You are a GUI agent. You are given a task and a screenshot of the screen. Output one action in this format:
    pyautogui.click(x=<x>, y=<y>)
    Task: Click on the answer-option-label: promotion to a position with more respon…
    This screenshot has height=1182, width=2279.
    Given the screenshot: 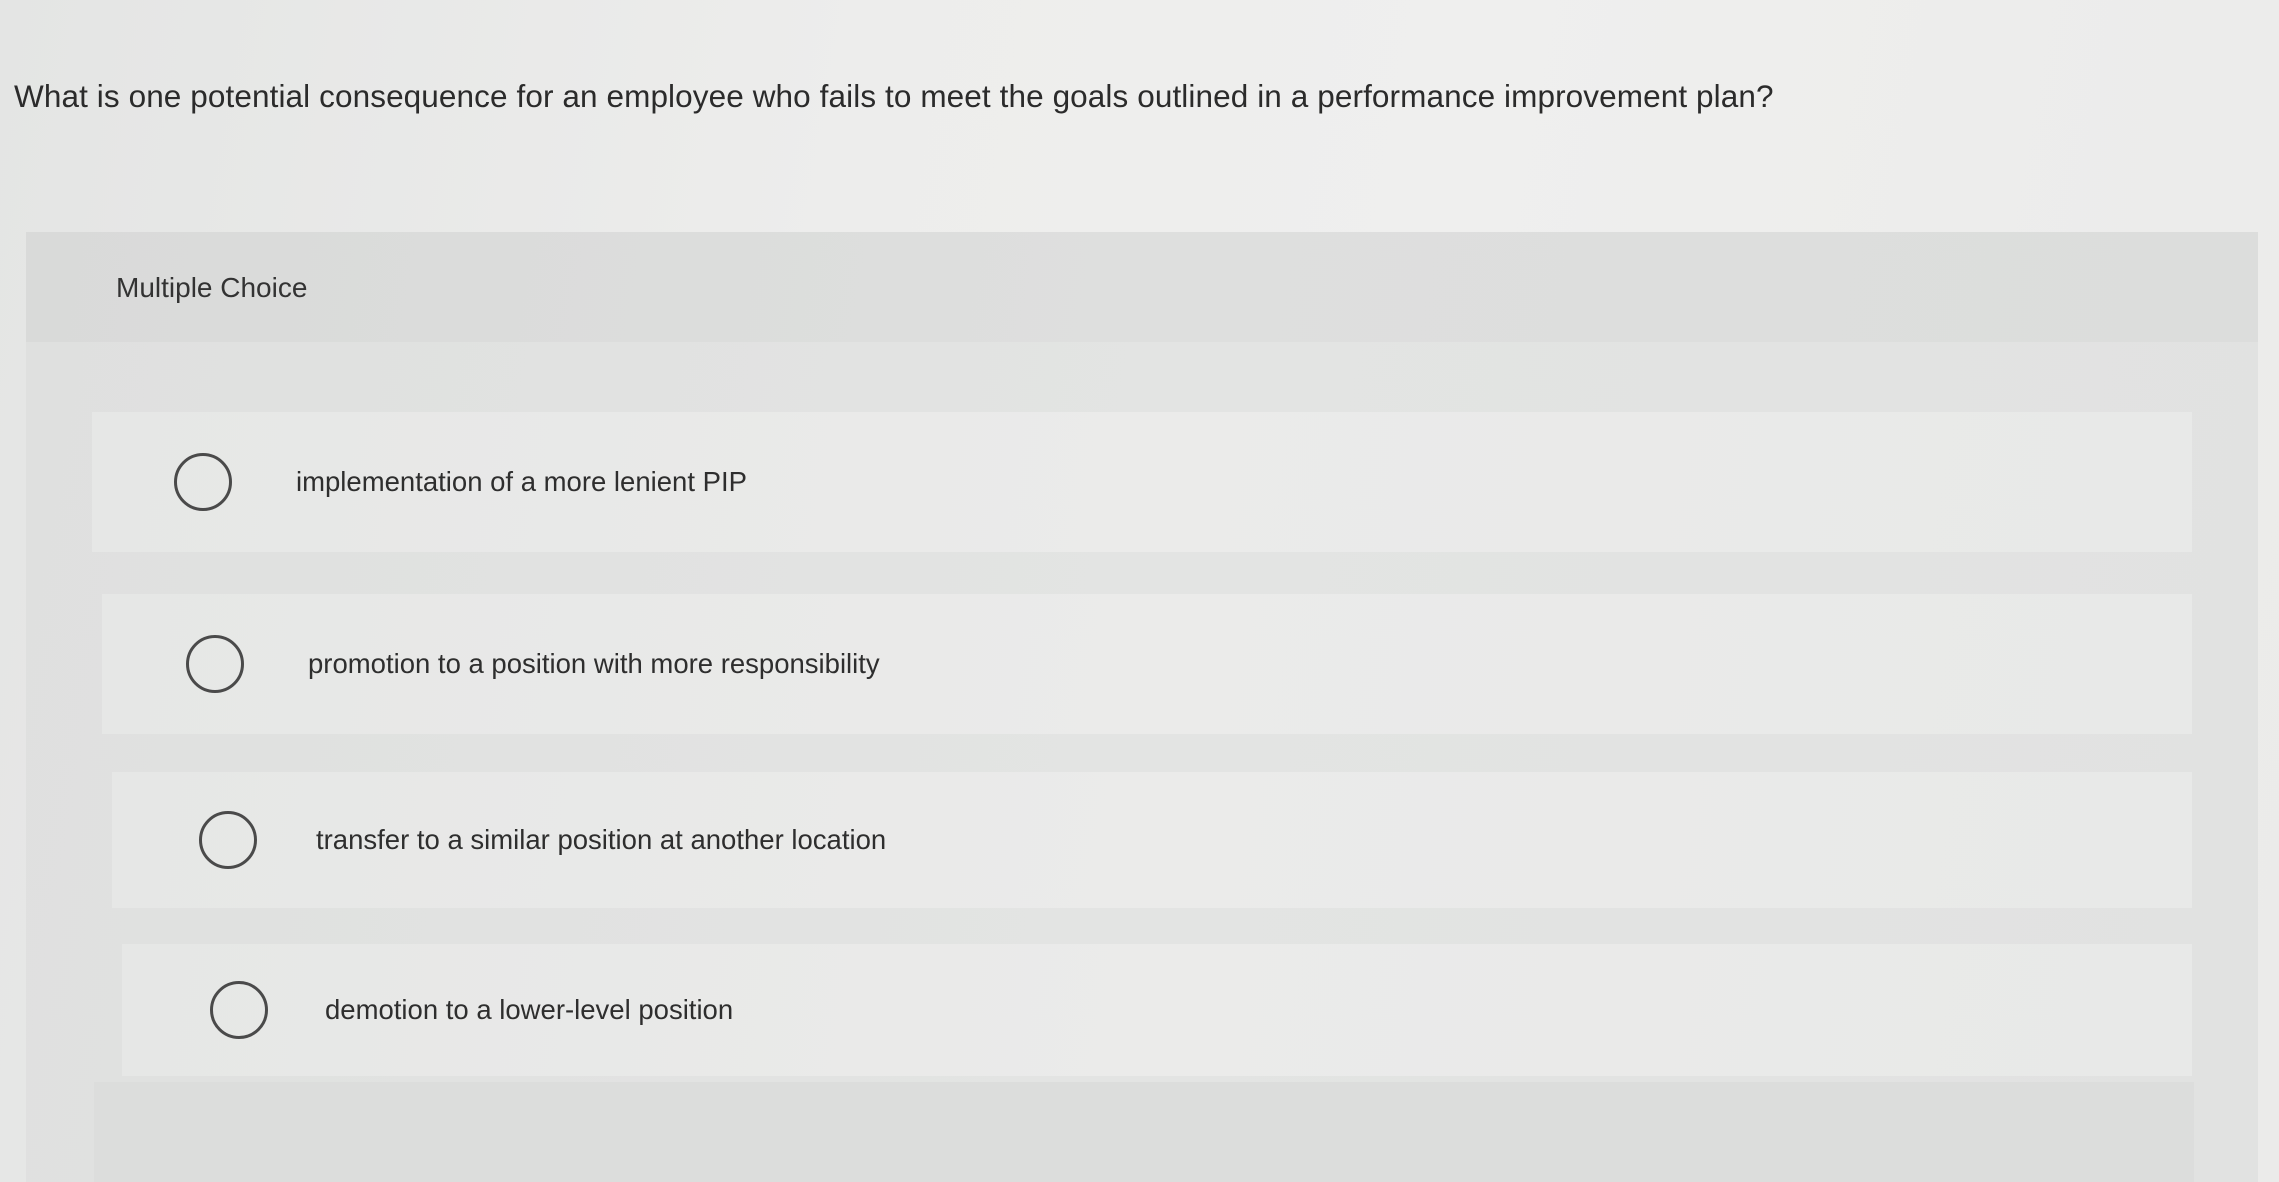 What is the action you would take?
    pyautogui.click(x=594, y=663)
    